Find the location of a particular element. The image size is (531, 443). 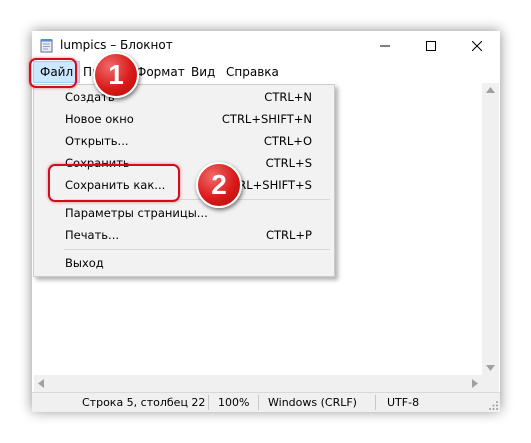

window-title: lumpics – Блокнот is located at coordinates (116, 45).